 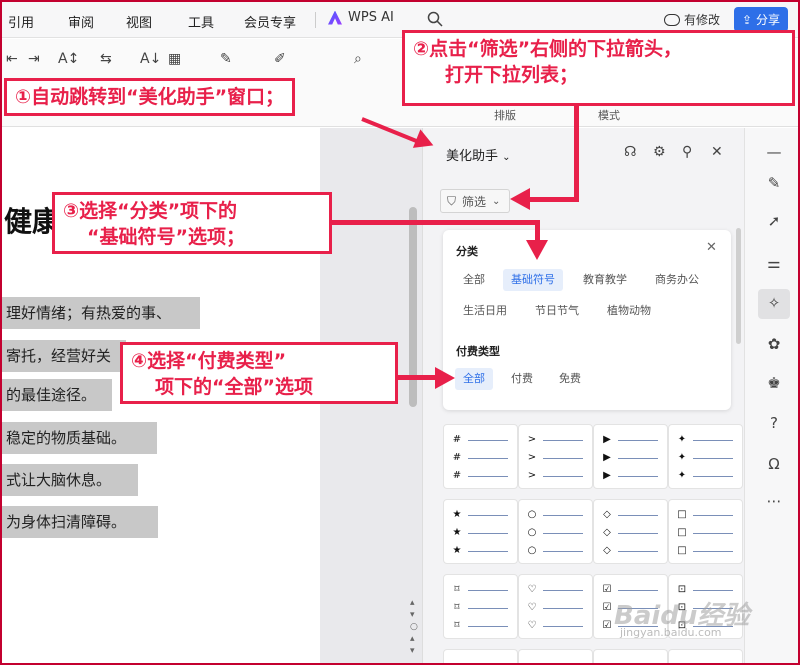 I want to click on help-icon: ?, so click(x=774, y=423).